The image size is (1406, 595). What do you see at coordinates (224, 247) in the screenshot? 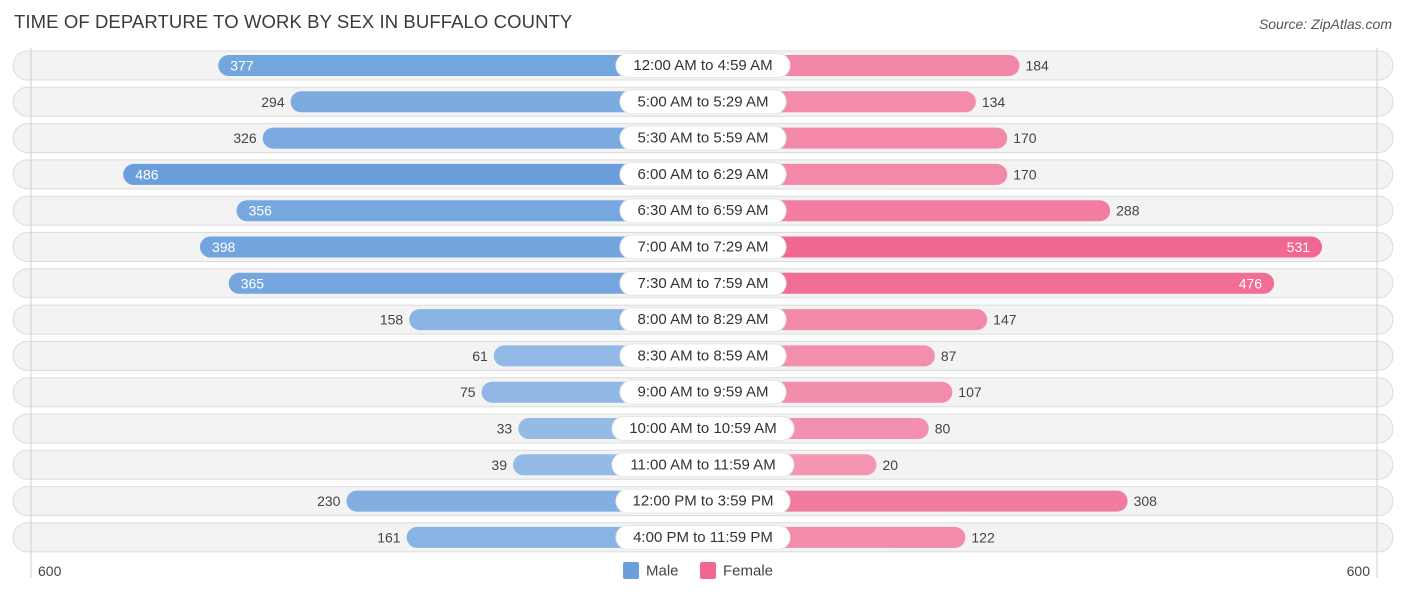
I see `male-value-label: 398` at bounding box center [224, 247].